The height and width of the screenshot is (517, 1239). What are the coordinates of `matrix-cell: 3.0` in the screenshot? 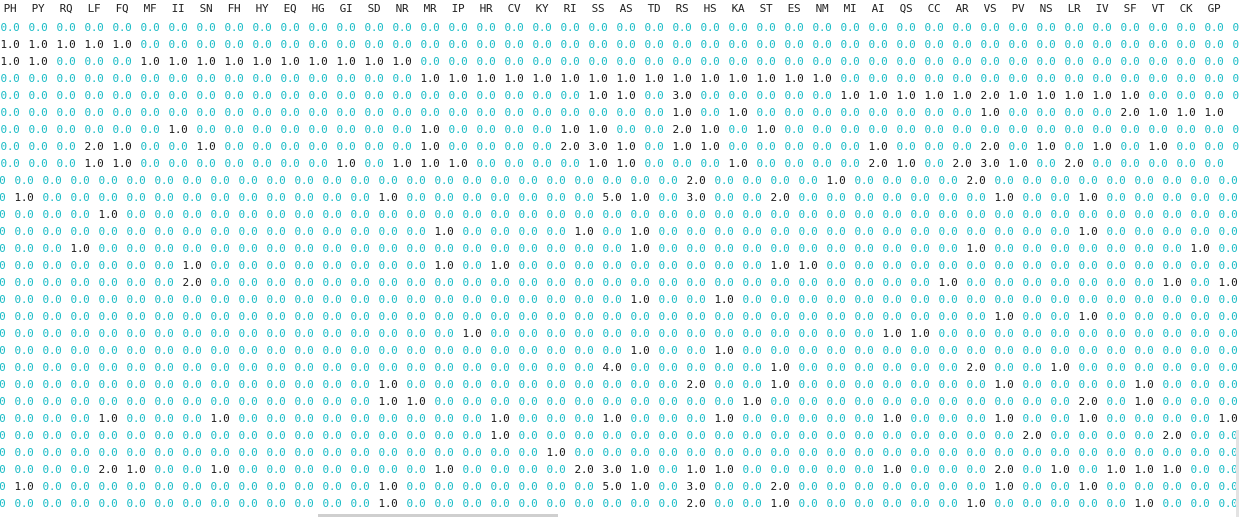 It's located at (682, 95).